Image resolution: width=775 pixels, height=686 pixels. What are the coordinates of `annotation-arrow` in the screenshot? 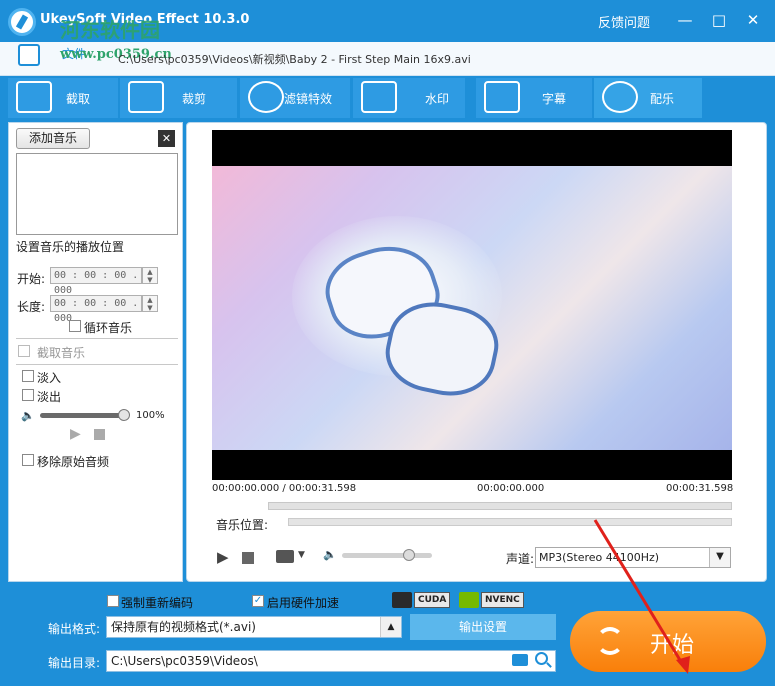 It's located at (641, 596).